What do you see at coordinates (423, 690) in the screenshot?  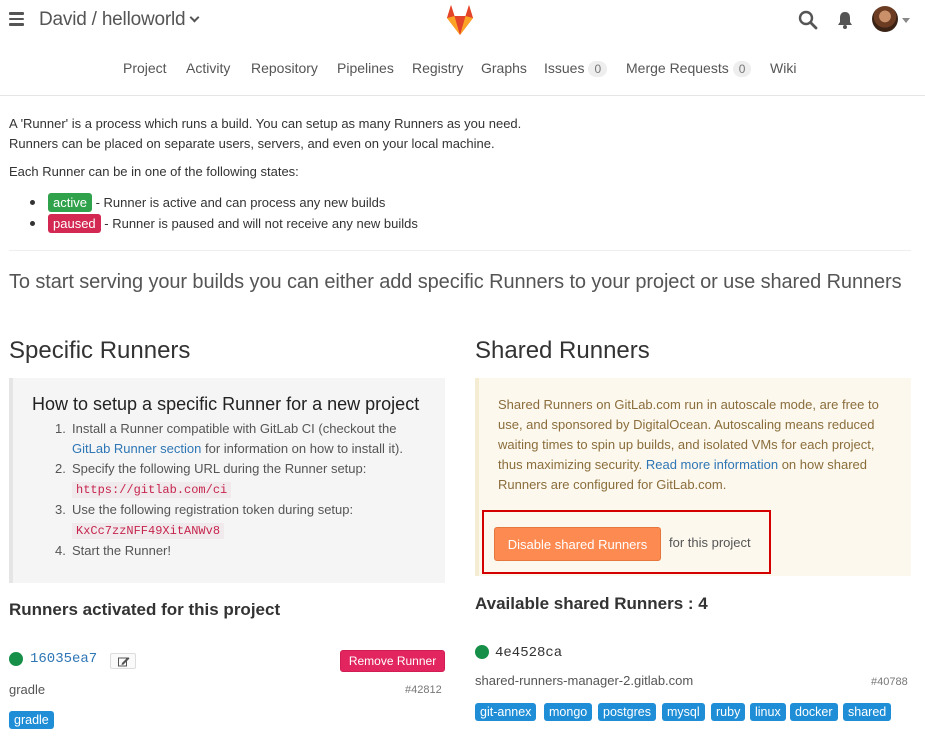 I see `runner-number: #42812` at bounding box center [423, 690].